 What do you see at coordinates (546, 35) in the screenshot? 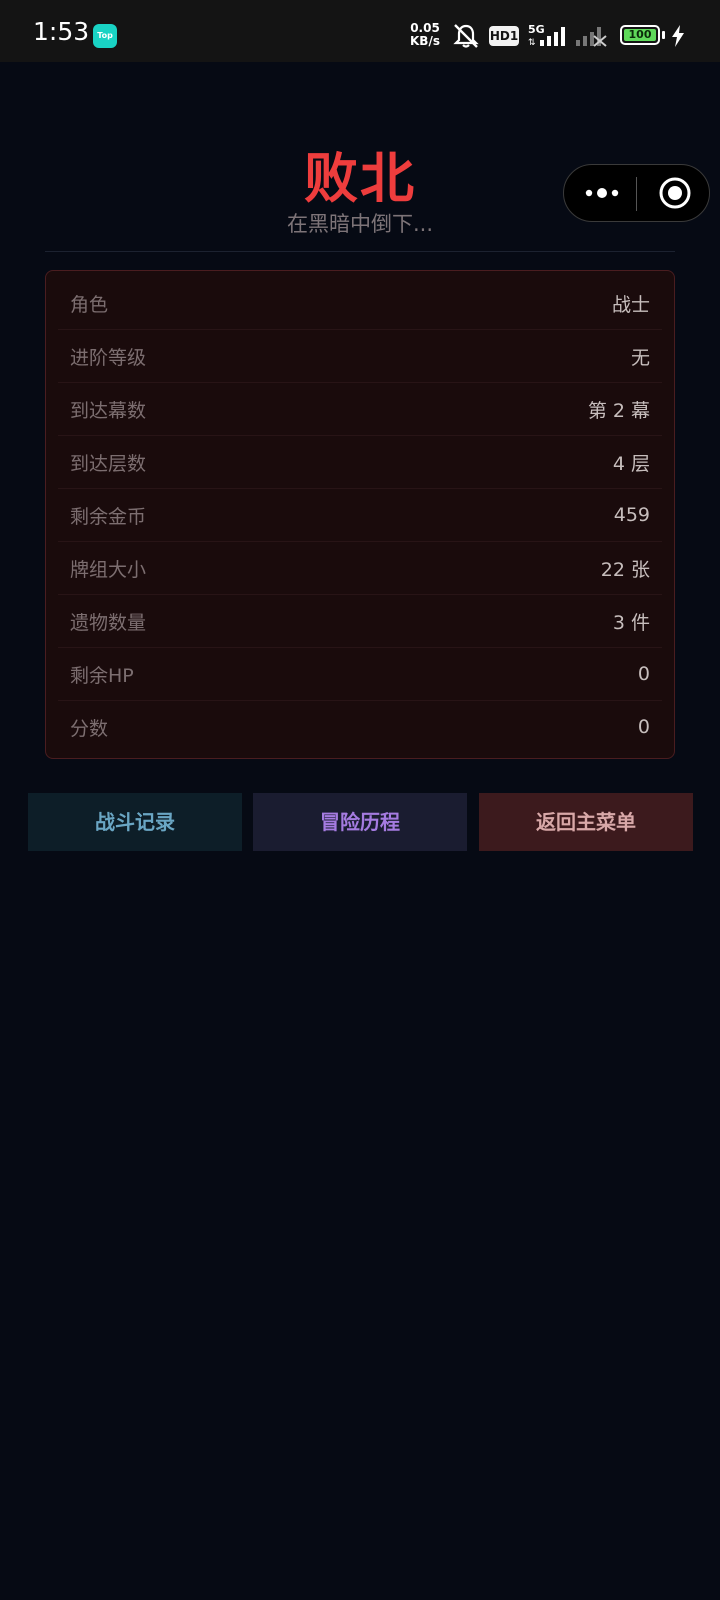
I see `signal-bars-icon: 5G ⇅` at bounding box center [546, 35].